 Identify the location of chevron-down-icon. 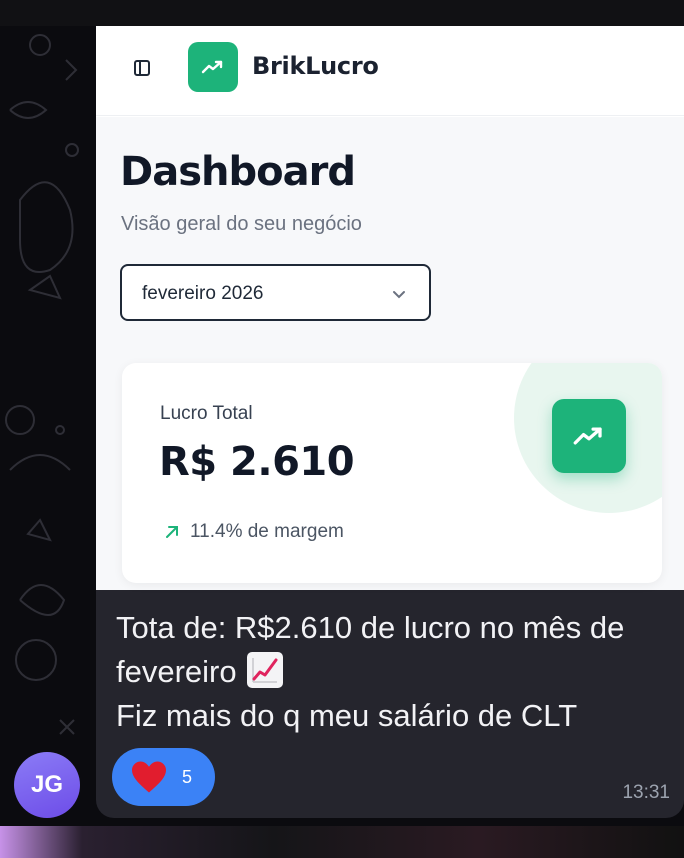
(399, 295).